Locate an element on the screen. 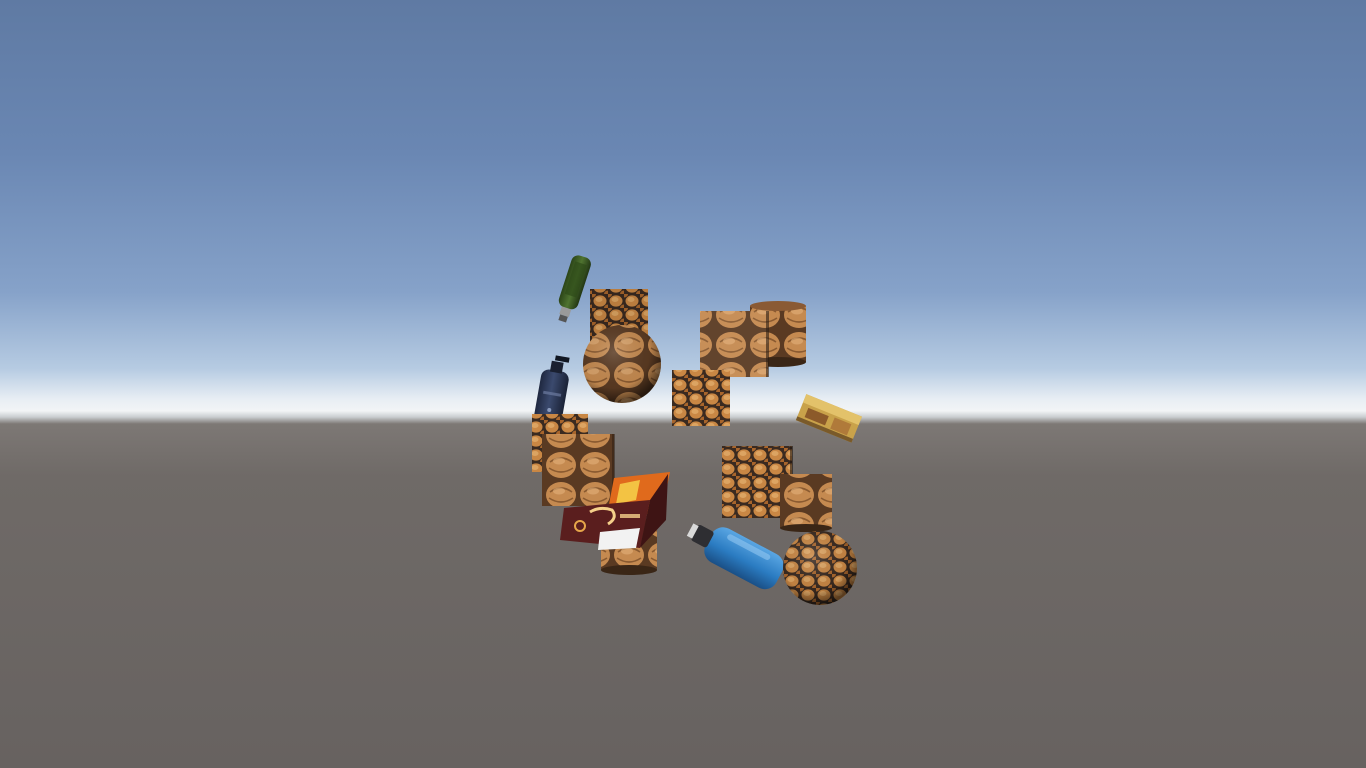 The width and height of the screenshot is (1366, 768). blue-bottle is located at coordinates (734, 553).